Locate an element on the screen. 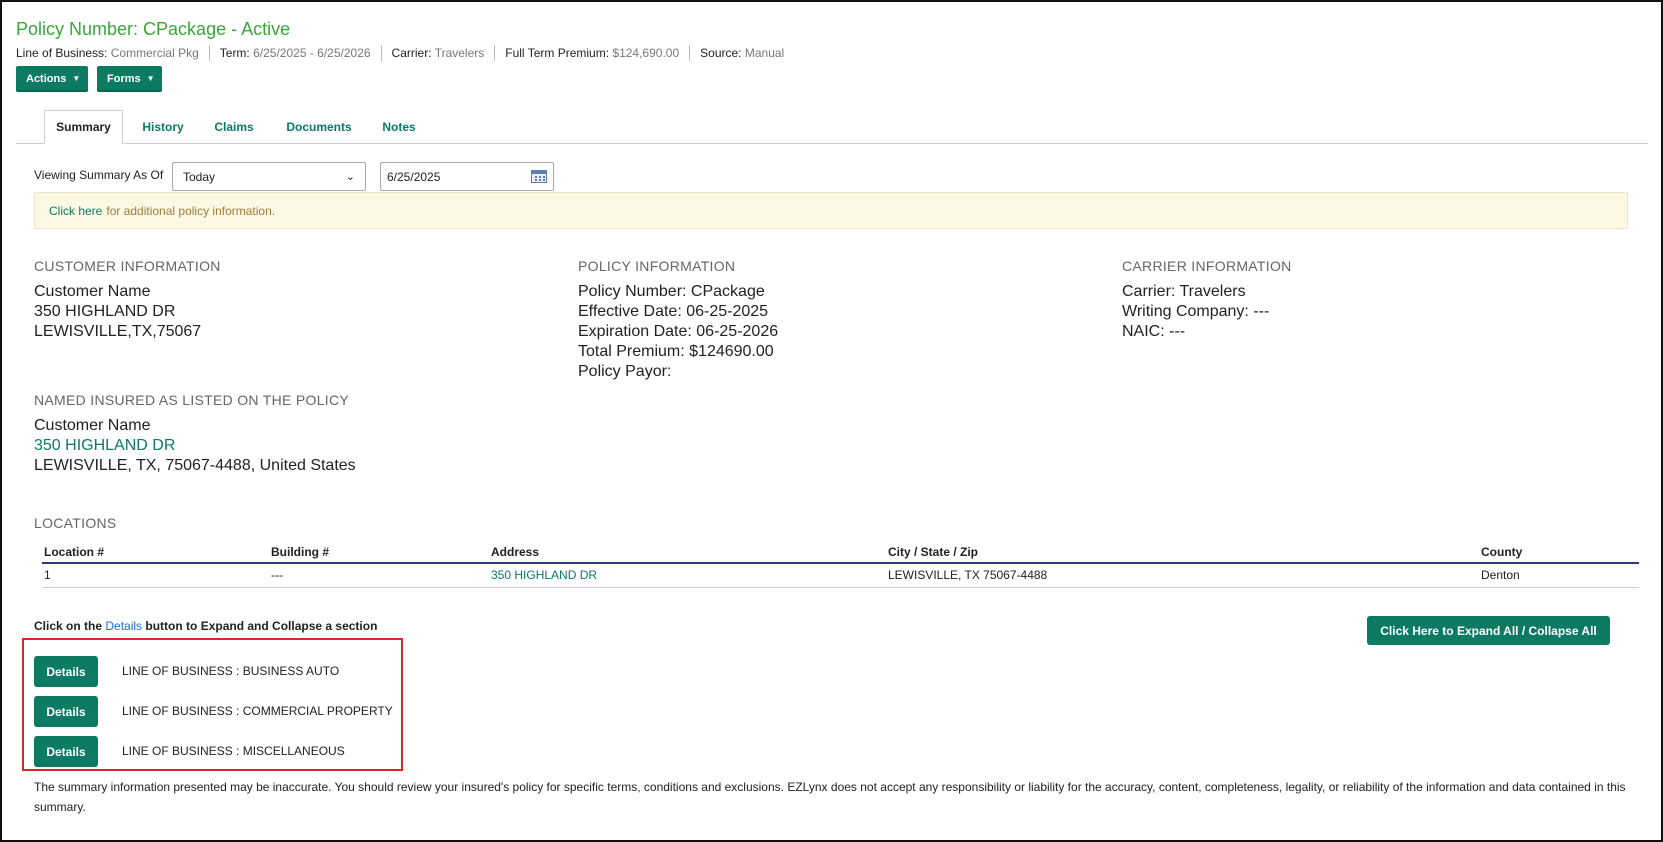  tab-summary: Summary is located at coordinates (83, 127).